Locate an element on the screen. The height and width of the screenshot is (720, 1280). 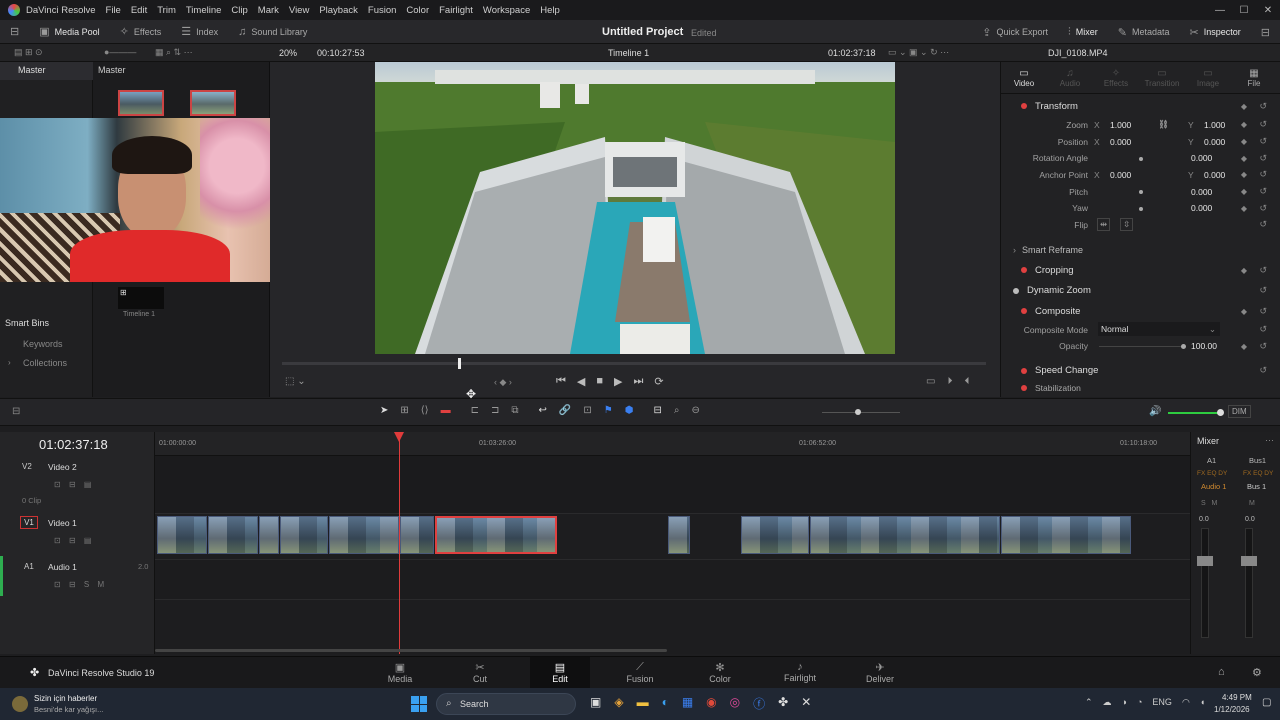
tray-app-icon: ◔ is located at coordinates (1139, 702).